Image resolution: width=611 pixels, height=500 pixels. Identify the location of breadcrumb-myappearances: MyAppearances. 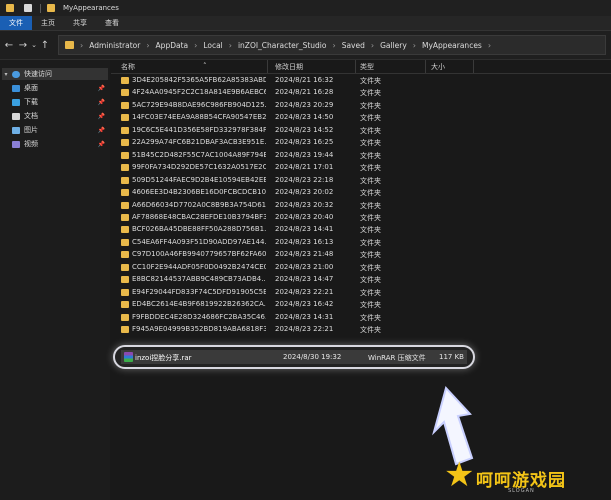
(452, 45).